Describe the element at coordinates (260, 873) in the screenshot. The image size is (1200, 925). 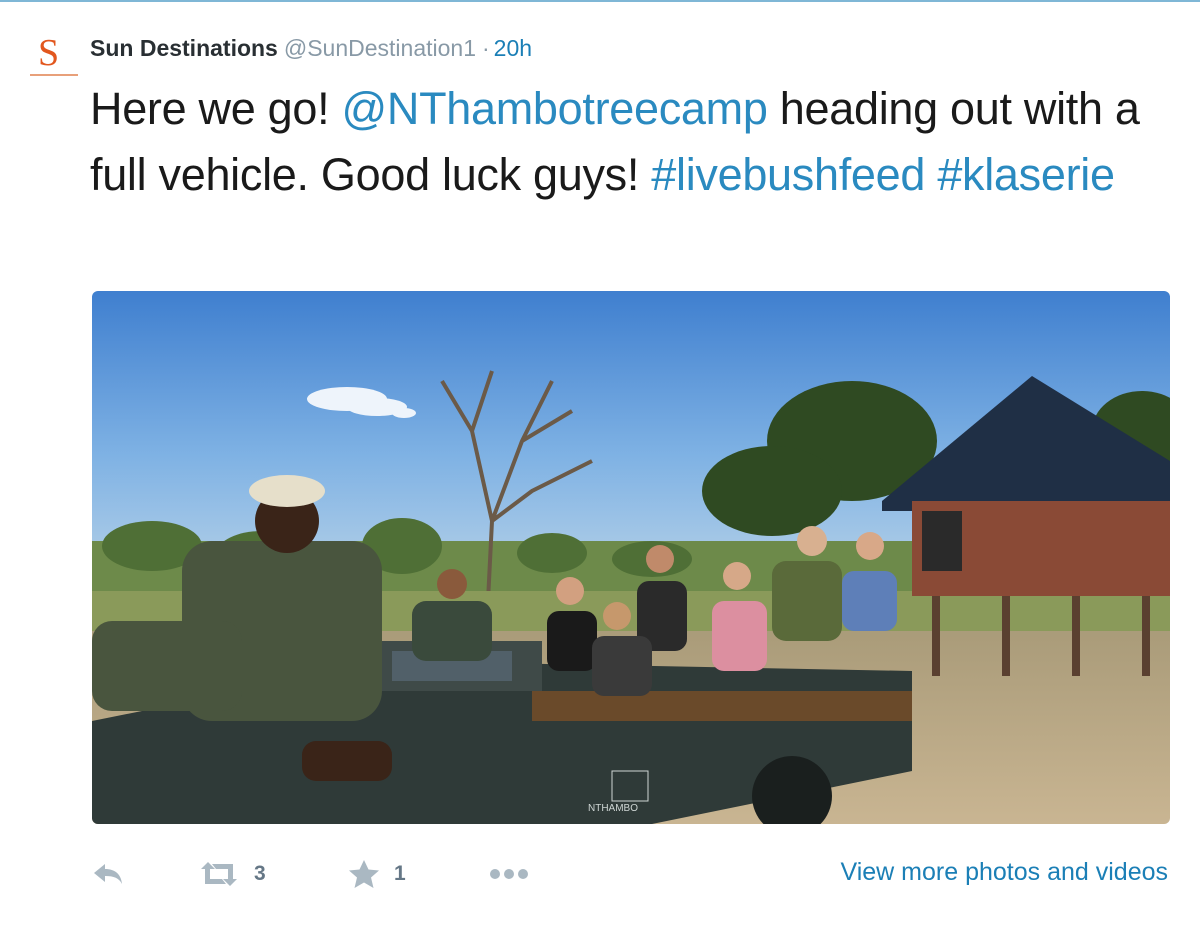
I see `retweet-count: 3` at that location.